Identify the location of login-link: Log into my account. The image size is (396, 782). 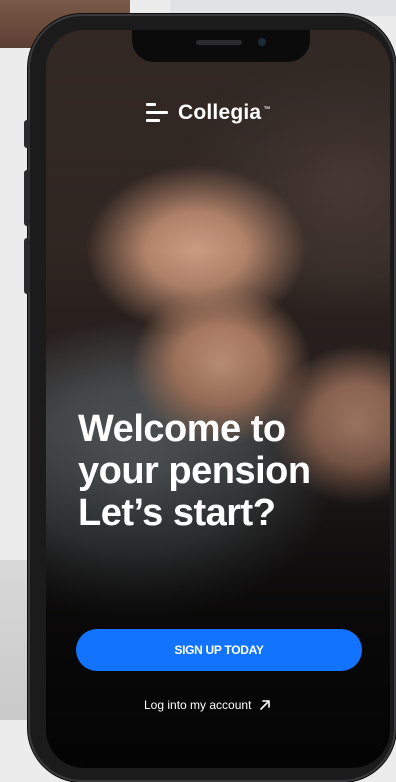
(207, 705).